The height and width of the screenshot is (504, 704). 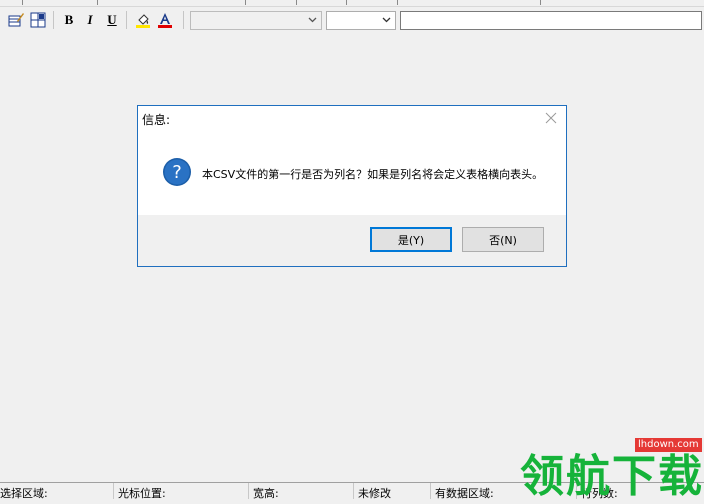 I want to click on yes-button-label: 是(Y), so click(x=411, y=240).